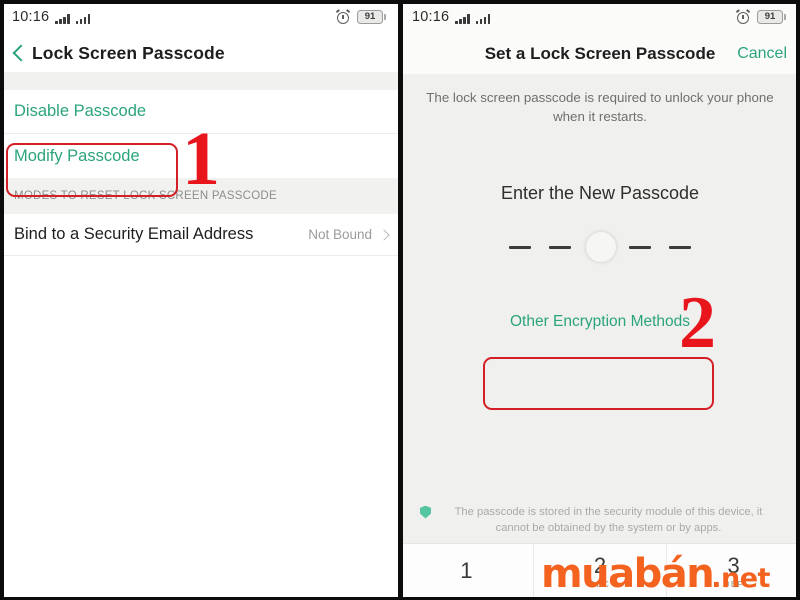 The image size is (800, 600). I want to click on left-navigation-bar: Lock Screen Passcode, so click(200, 53).